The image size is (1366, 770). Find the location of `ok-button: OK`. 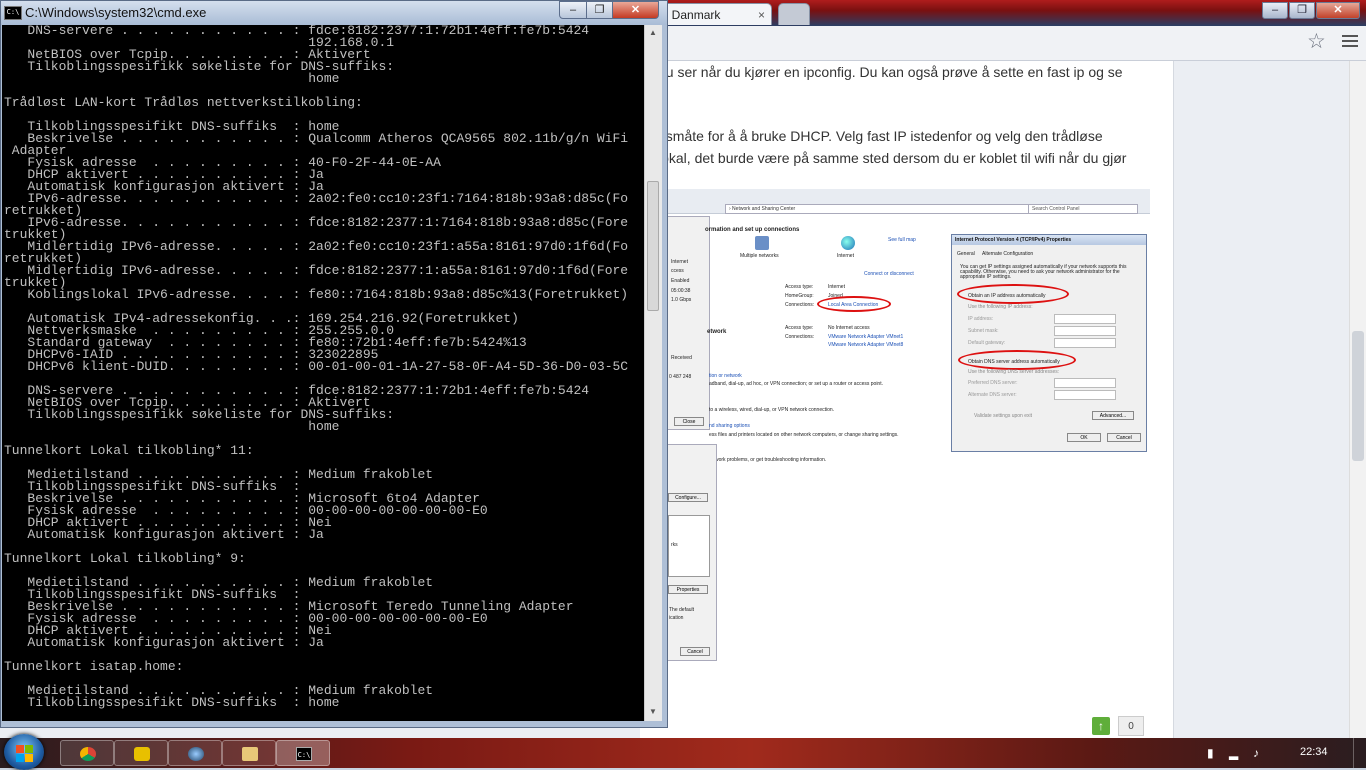

ok-button: OK is located at coordinates (1084, 437).